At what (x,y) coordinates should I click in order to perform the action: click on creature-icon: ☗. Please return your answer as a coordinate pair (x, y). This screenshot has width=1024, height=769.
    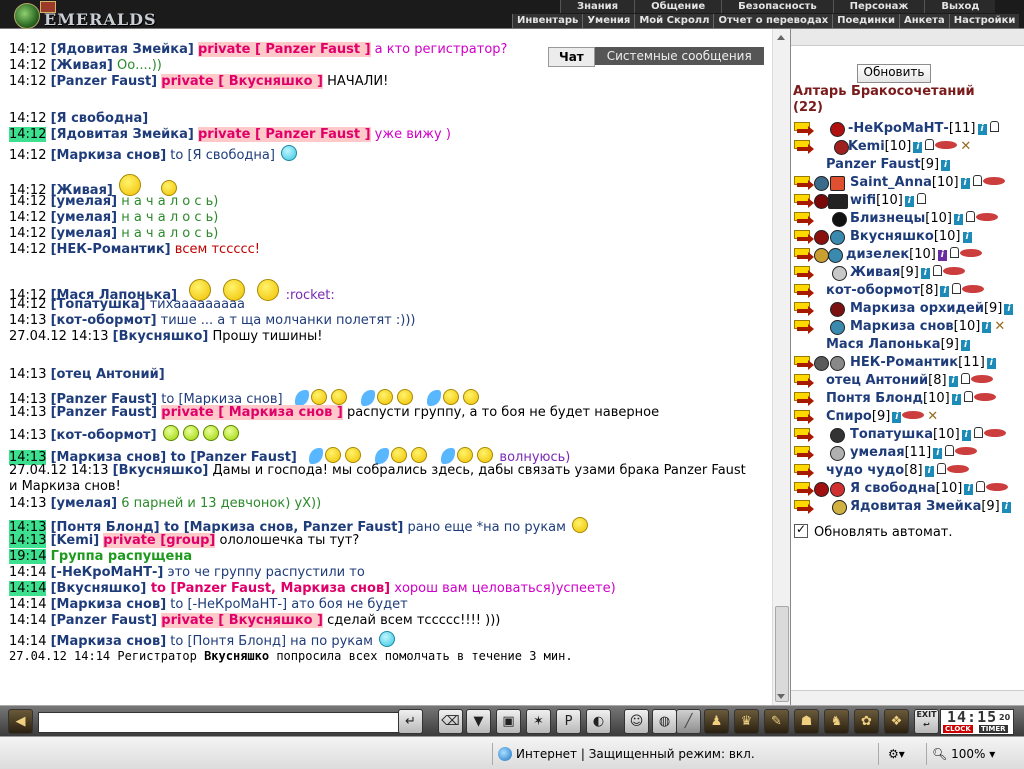
    Looking at the image, I should click on (806, 721).